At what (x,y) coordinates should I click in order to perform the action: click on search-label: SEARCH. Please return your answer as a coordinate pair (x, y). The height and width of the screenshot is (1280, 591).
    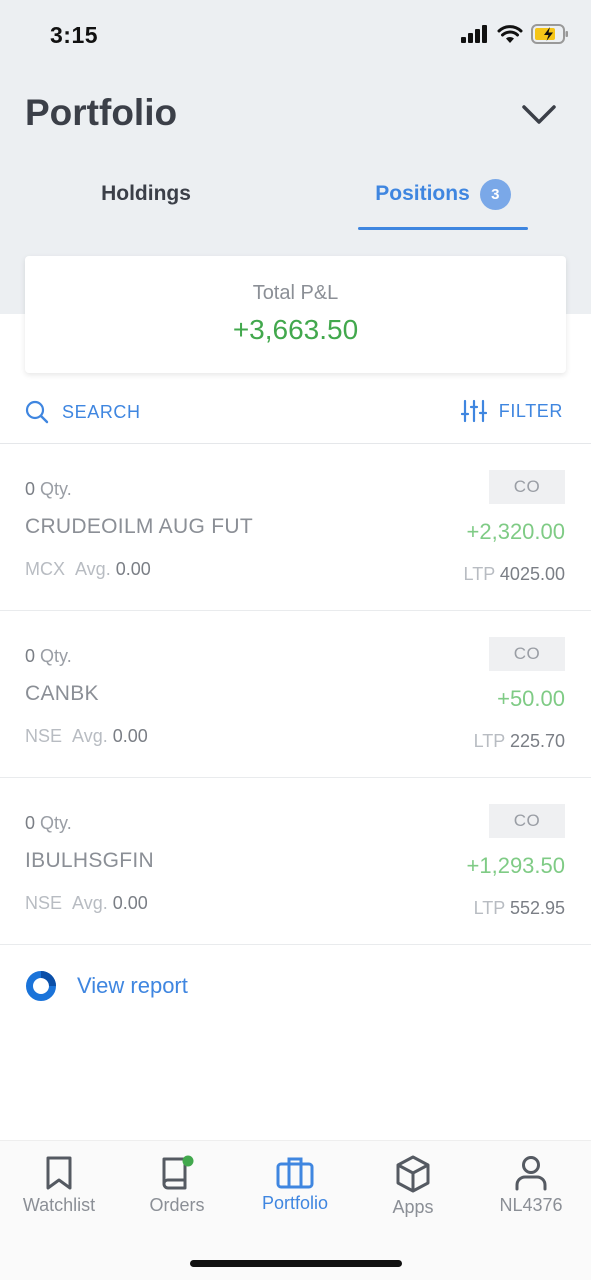
    Looking at the image, I should click on (101, 411).